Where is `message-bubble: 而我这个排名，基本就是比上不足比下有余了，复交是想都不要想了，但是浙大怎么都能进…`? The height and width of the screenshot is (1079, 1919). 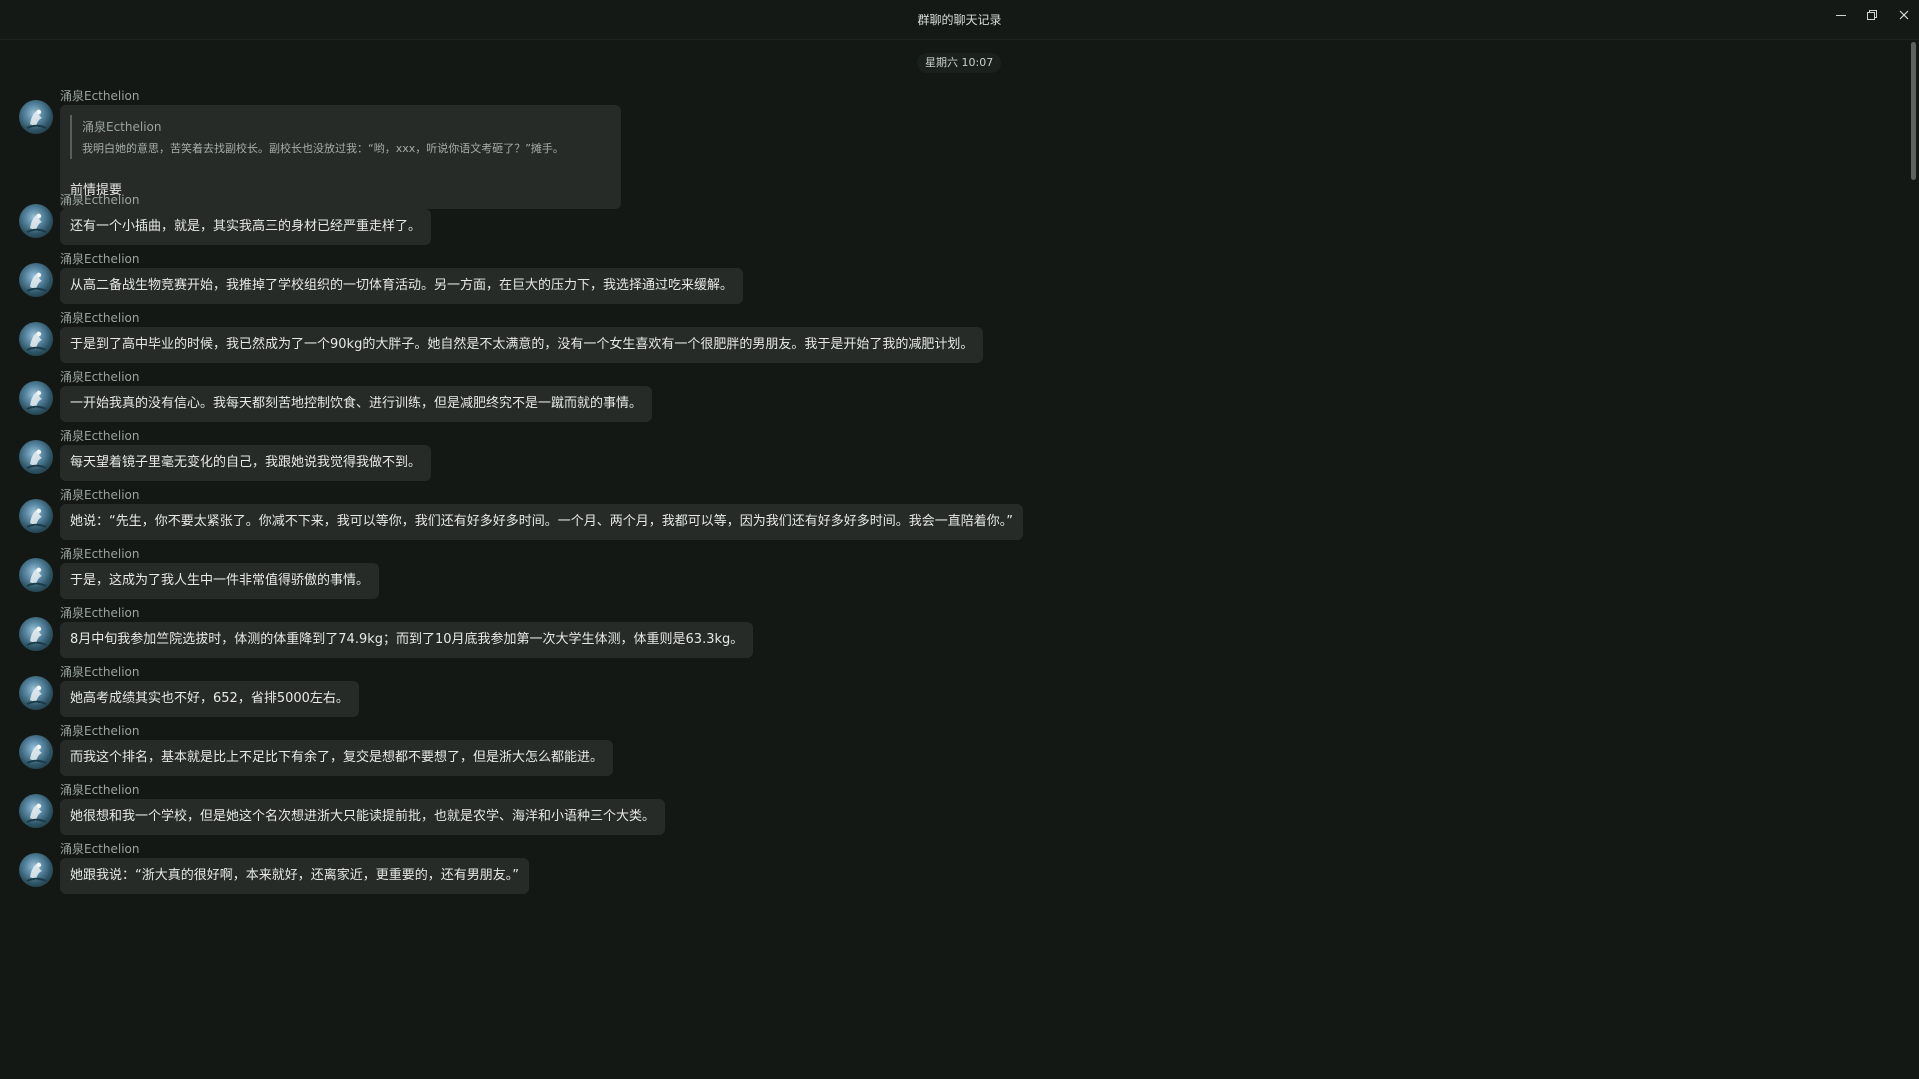
message-bubble: 而我这个排名，基本就是比上不足比下有余了，复交是想都不要想了，但是浙大怎么都能进… is located at coordinates (337, 758).